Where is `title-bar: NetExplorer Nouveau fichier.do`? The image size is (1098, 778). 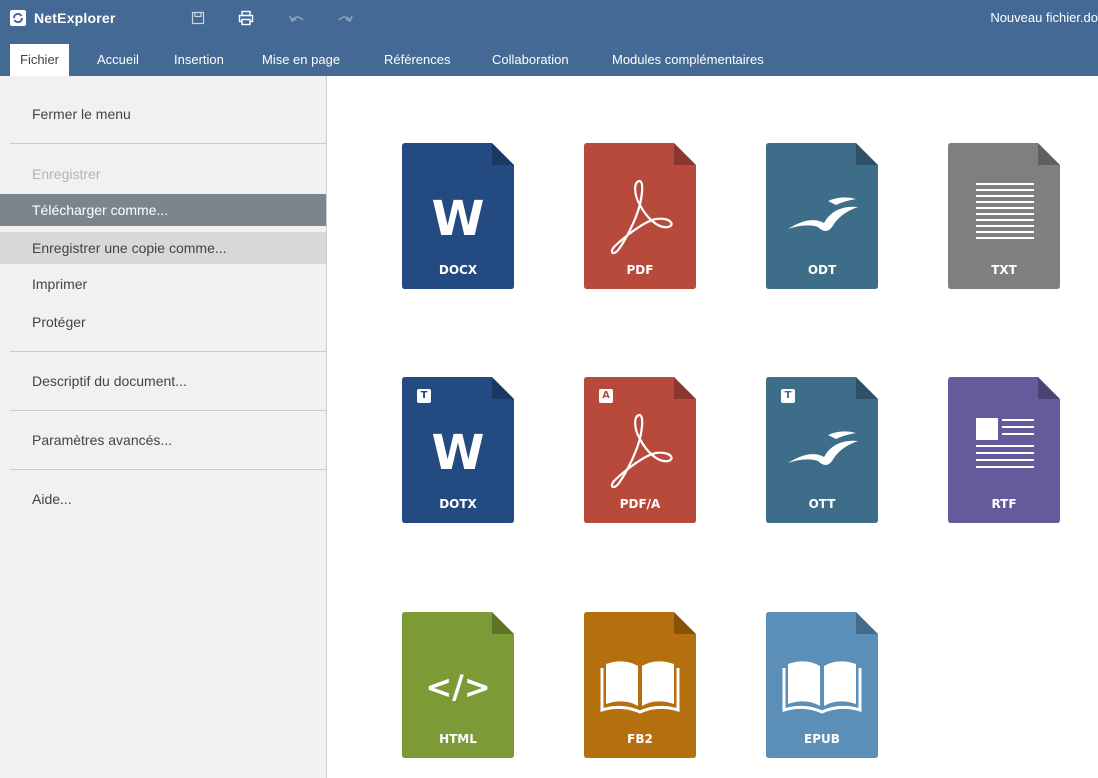
title-bar: NetExplorer Nouveau fichier.do is located at coordinates (549, 18).